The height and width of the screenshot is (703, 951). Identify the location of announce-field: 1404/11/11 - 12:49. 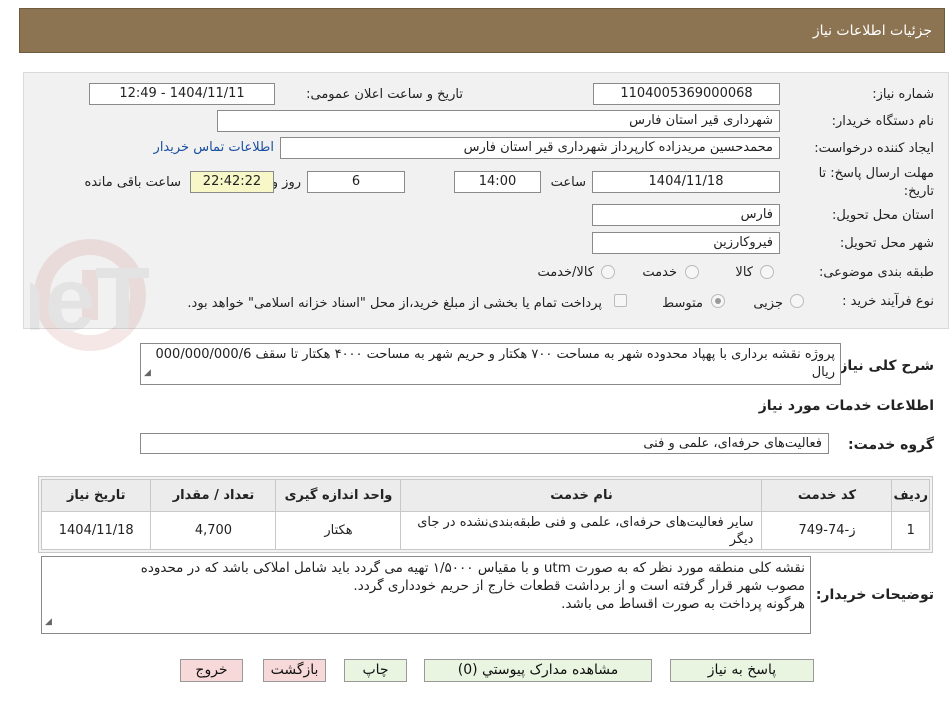
(182, 94).